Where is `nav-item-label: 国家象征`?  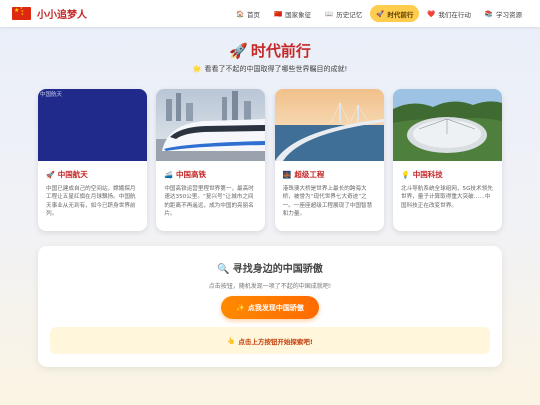
nav-item-label: 国家象征 is located at coordinates (298, 14).